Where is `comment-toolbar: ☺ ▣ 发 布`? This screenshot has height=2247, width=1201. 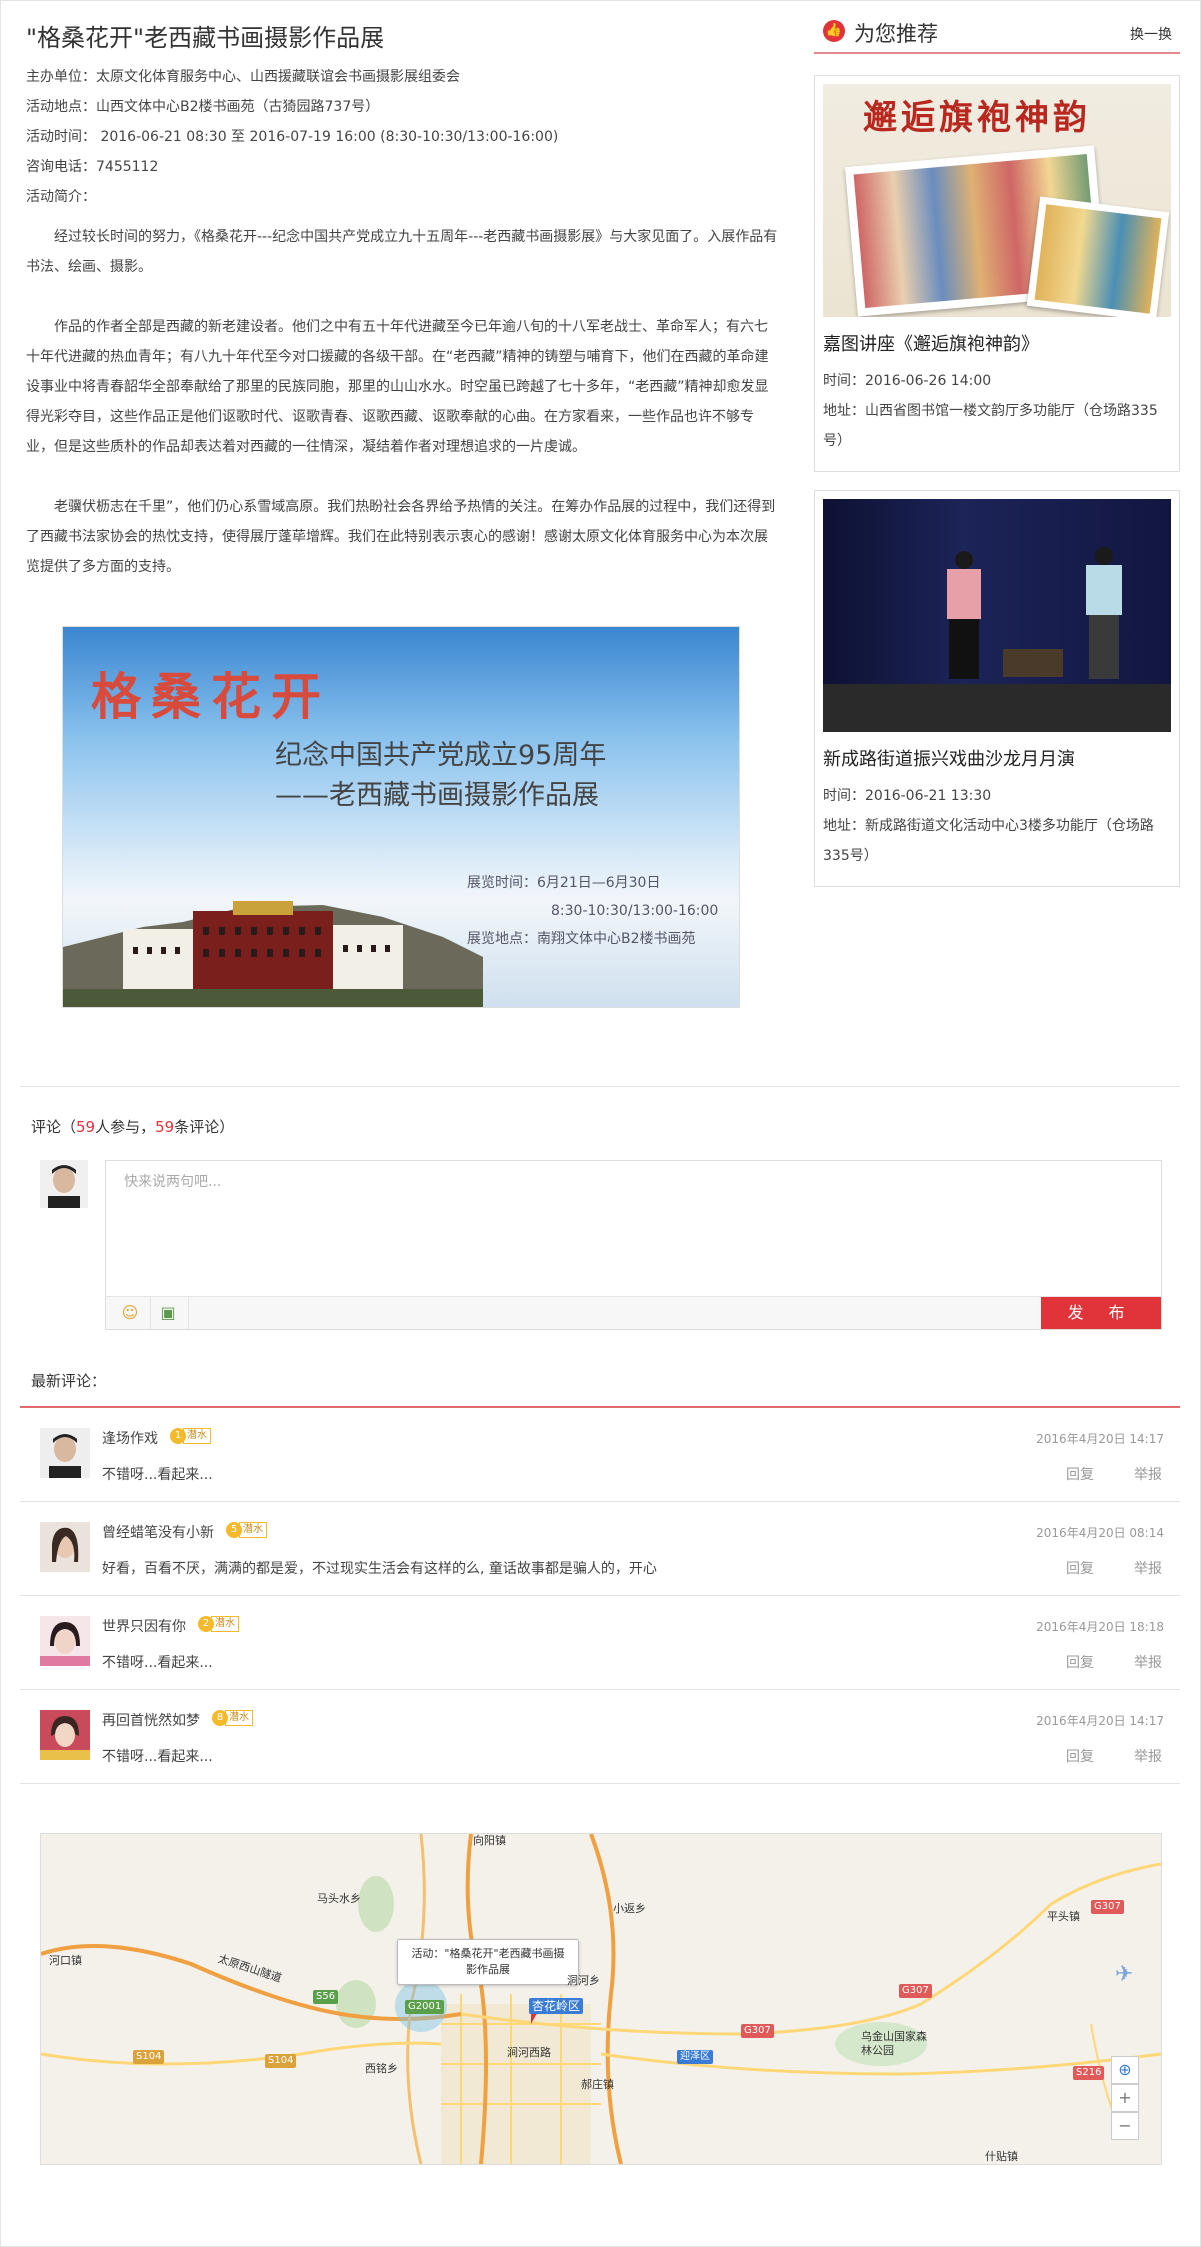
comment-toolbar: ☺ ▣ 发 布 is located at coordinates (633, 1312).